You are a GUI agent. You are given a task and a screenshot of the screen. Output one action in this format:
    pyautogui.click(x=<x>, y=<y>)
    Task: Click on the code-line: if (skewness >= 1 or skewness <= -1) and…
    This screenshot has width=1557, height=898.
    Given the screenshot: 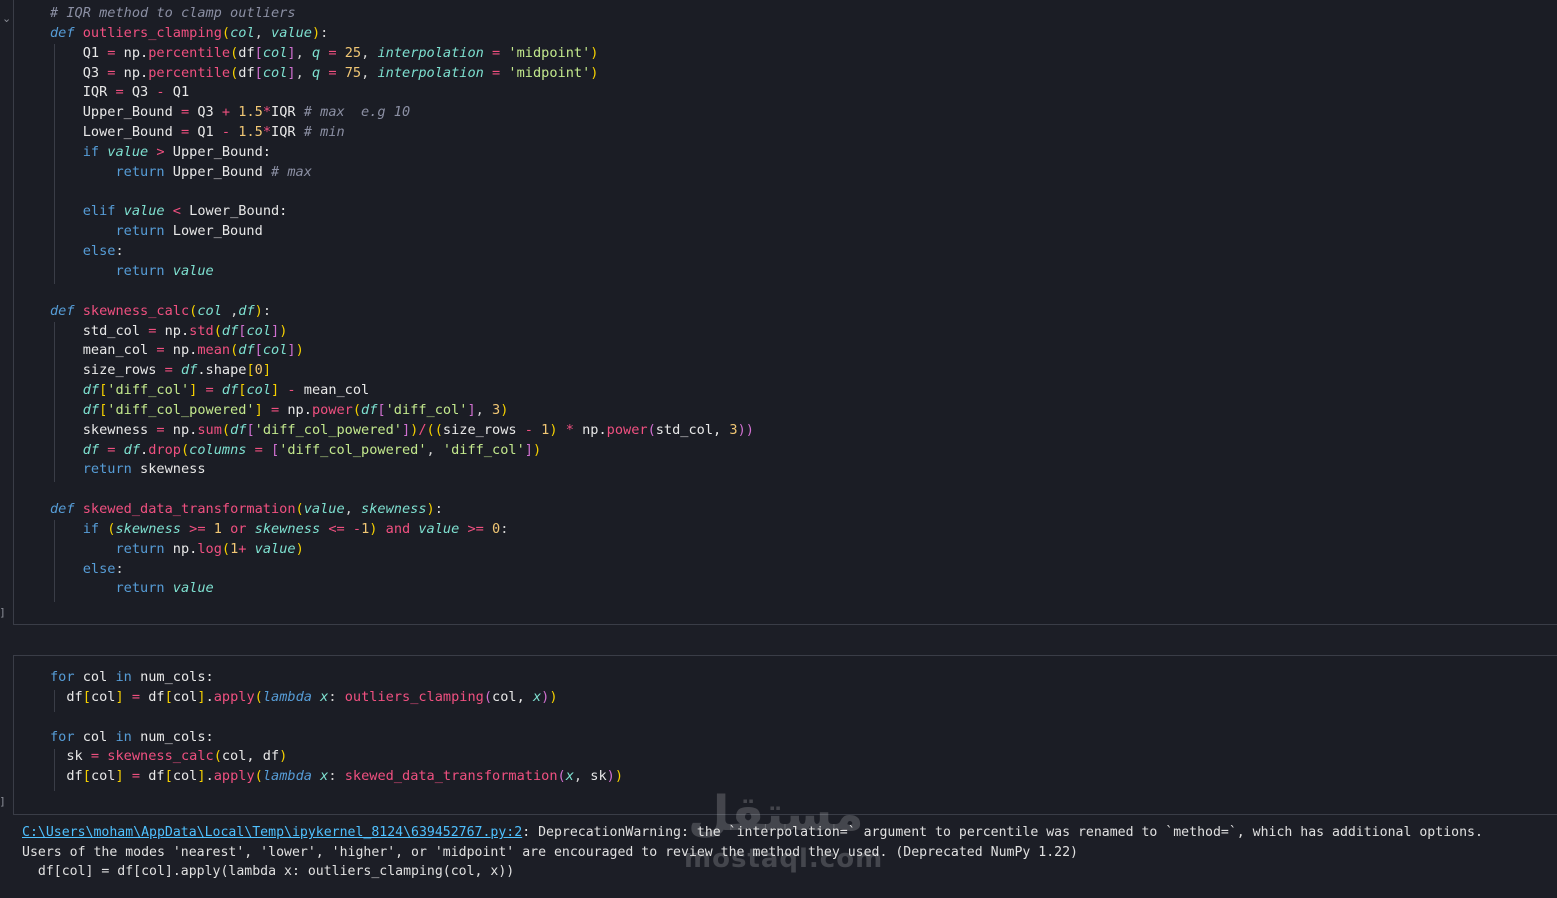 What is the action you would take?
    pyautogui.click(x=402, y=530)
    